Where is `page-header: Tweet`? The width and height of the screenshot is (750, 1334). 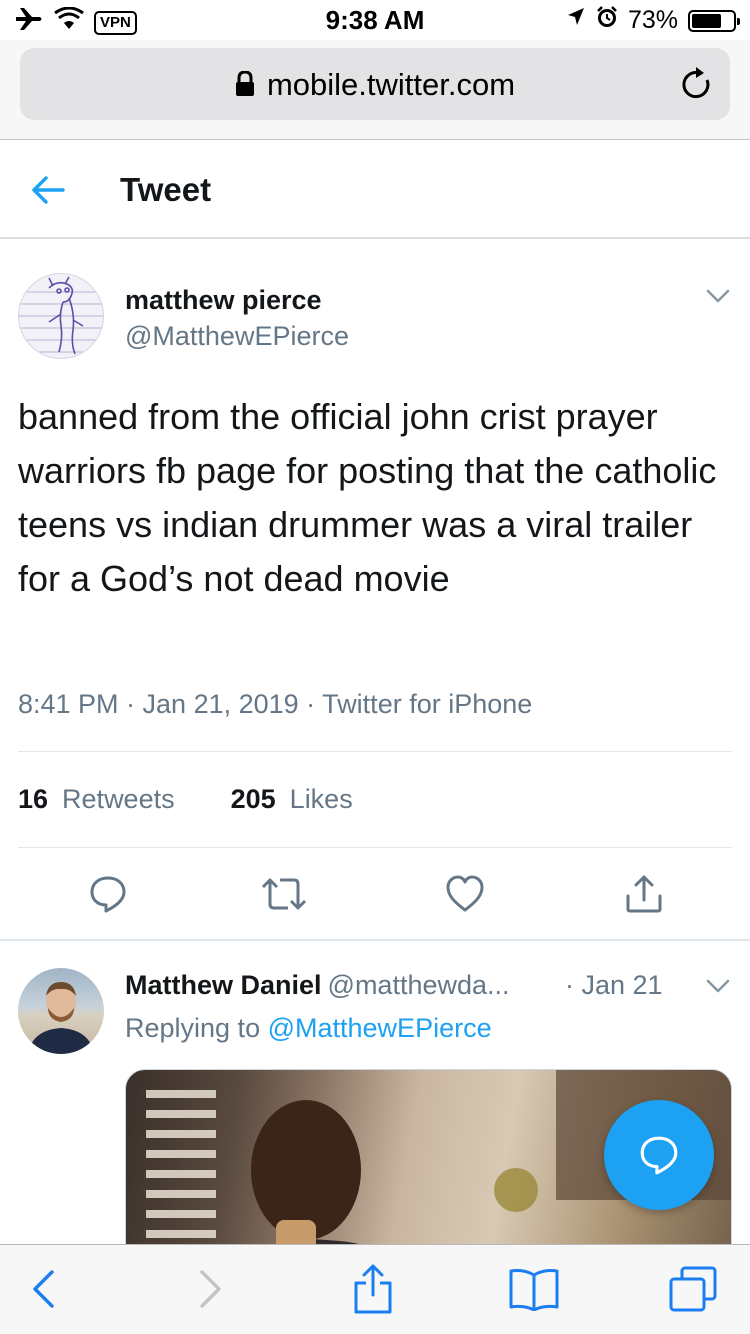 page-header: Tweet is located at coordinates (375, 190).